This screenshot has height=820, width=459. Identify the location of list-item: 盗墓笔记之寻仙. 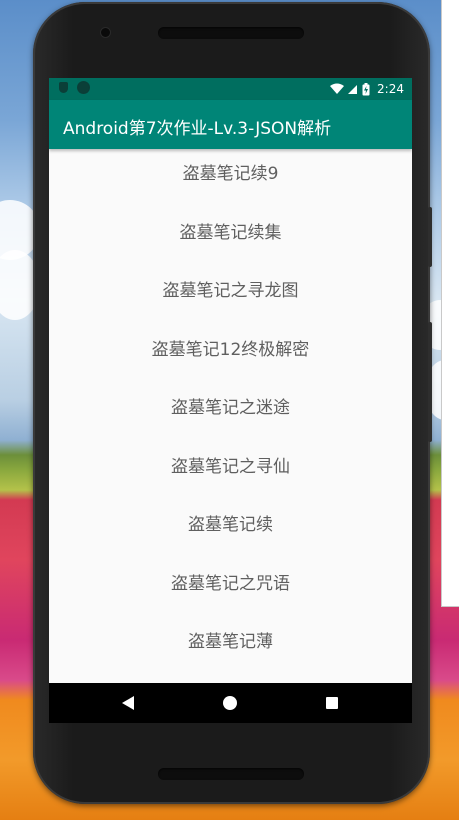
(230, 471).